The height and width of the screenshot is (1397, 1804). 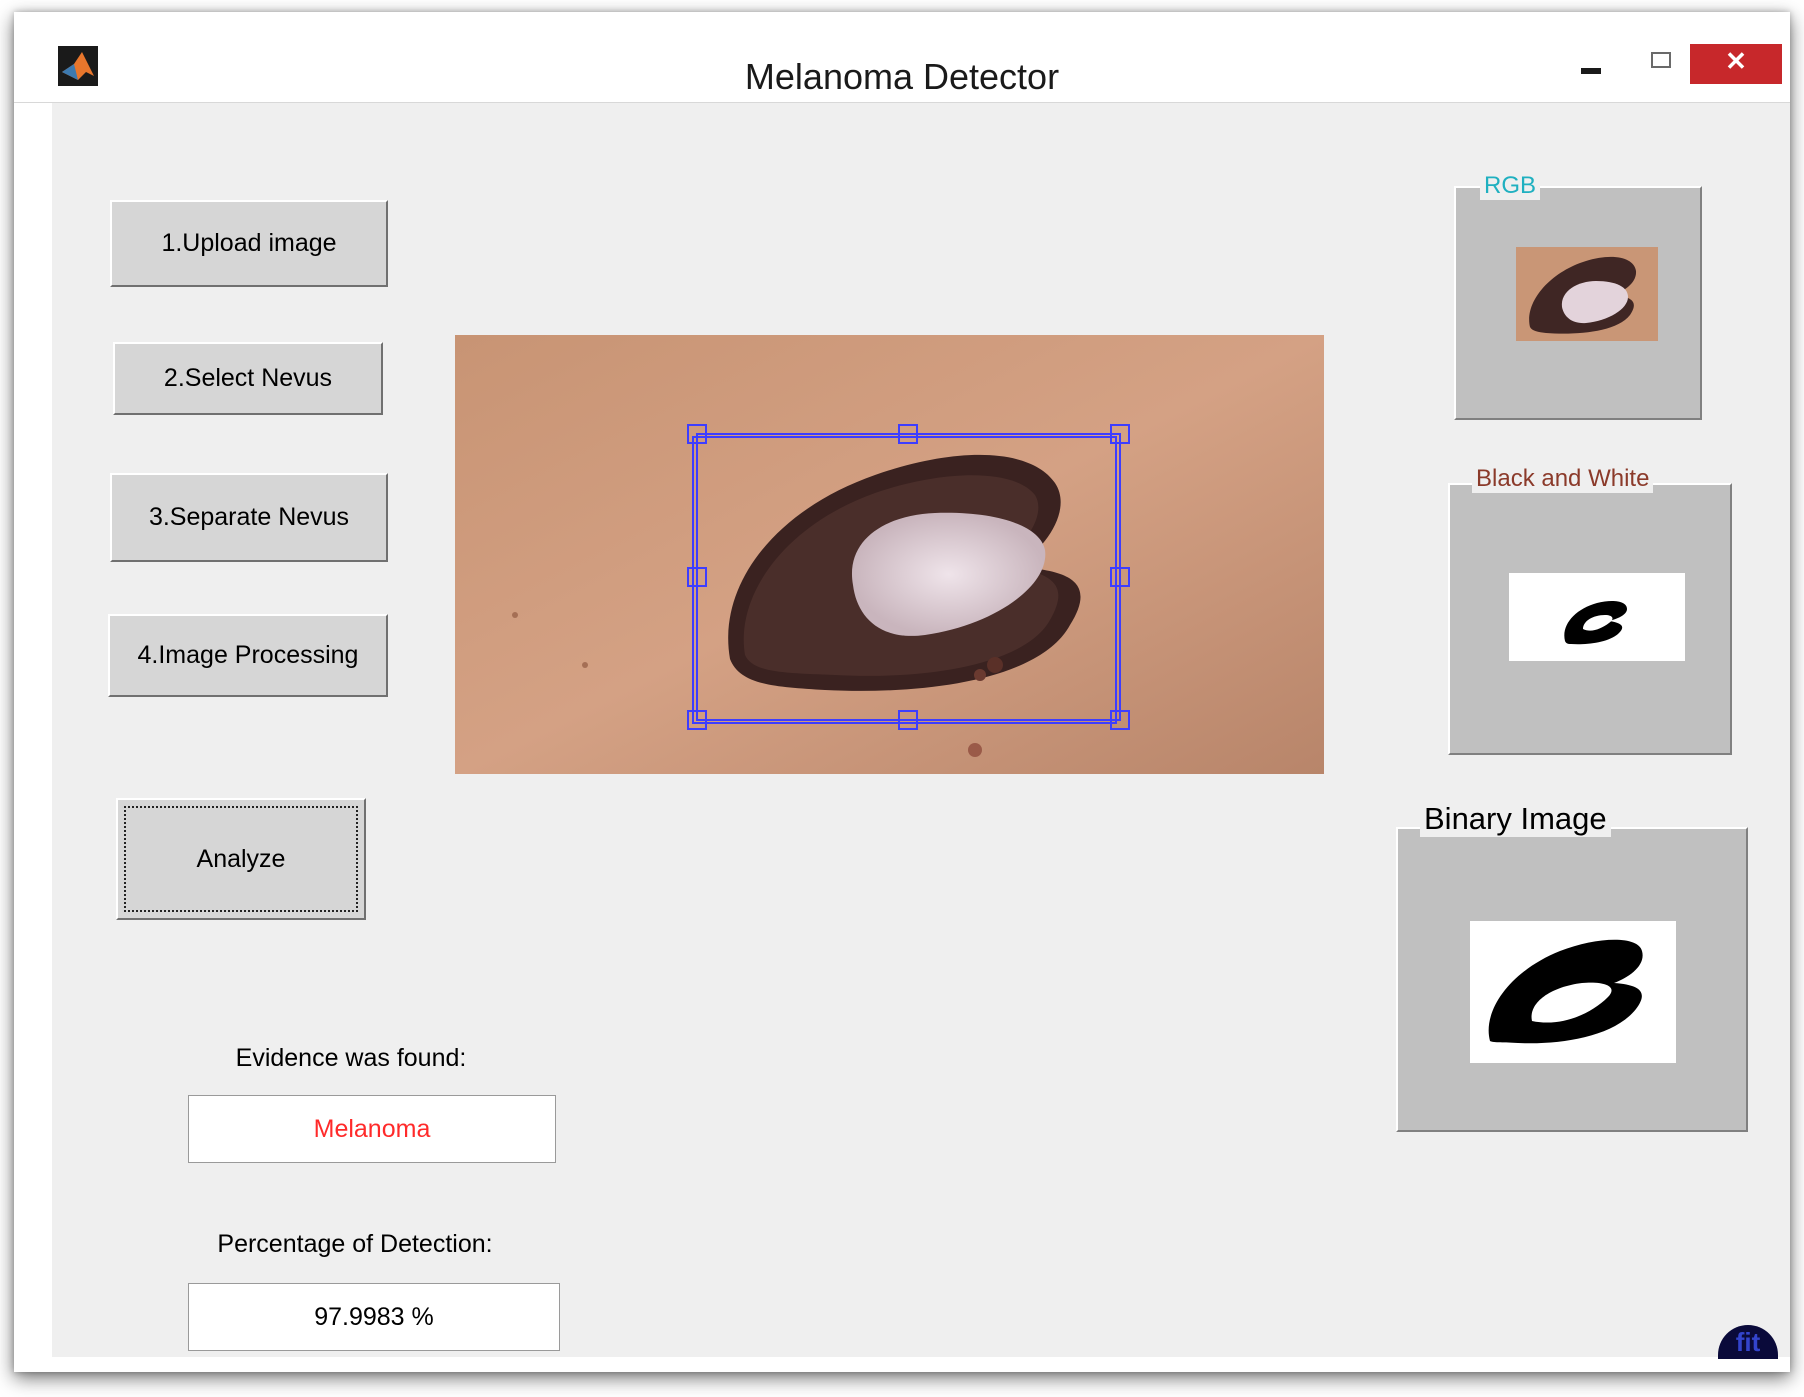 I want to click on fit-logo-icon: fit, so click(x=1748, y=1342).